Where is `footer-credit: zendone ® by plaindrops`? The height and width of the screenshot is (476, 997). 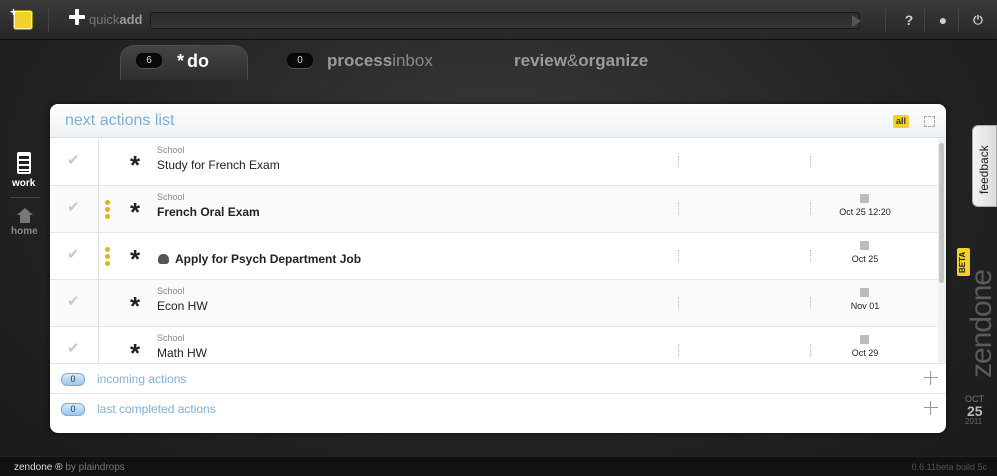
footer-credit: zendone ® by plaindrops is located at coordinates (69, 467).